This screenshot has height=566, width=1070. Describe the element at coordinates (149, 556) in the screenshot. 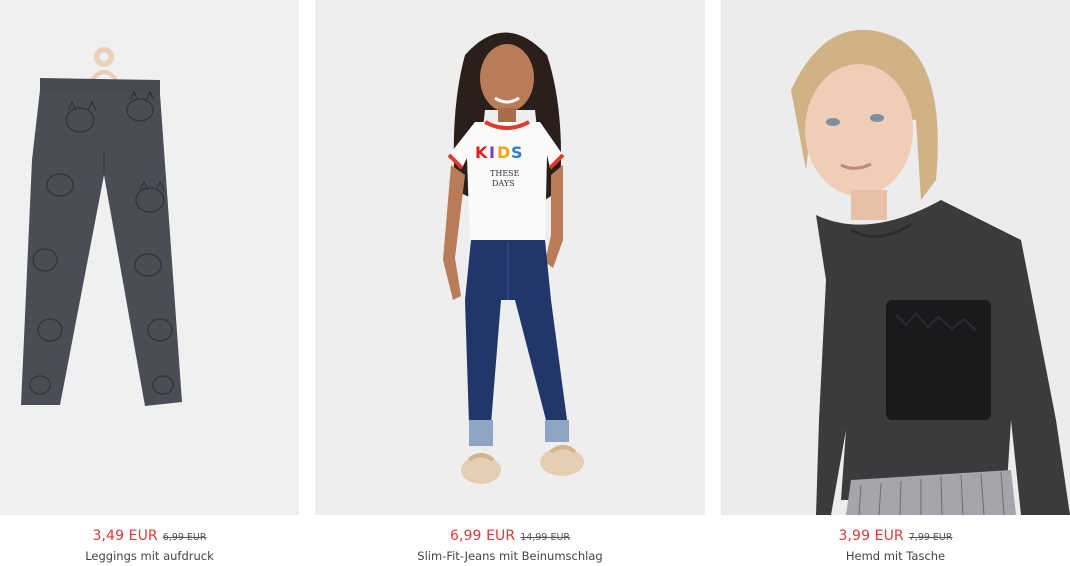

I see `product-name: Leggings mit aufdruck` at that location.